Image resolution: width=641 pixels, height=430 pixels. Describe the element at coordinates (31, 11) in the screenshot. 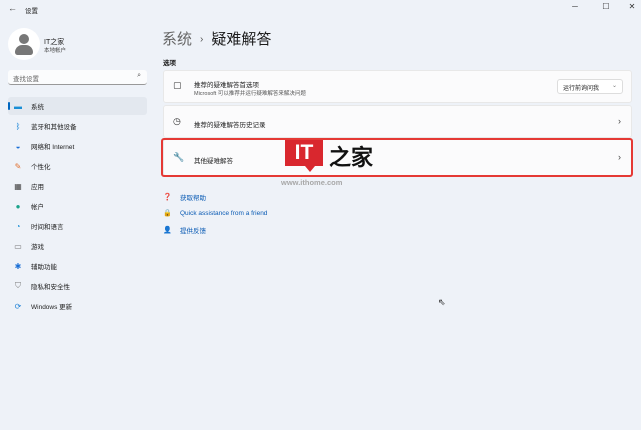

I see `app-title: 设置` at that location.